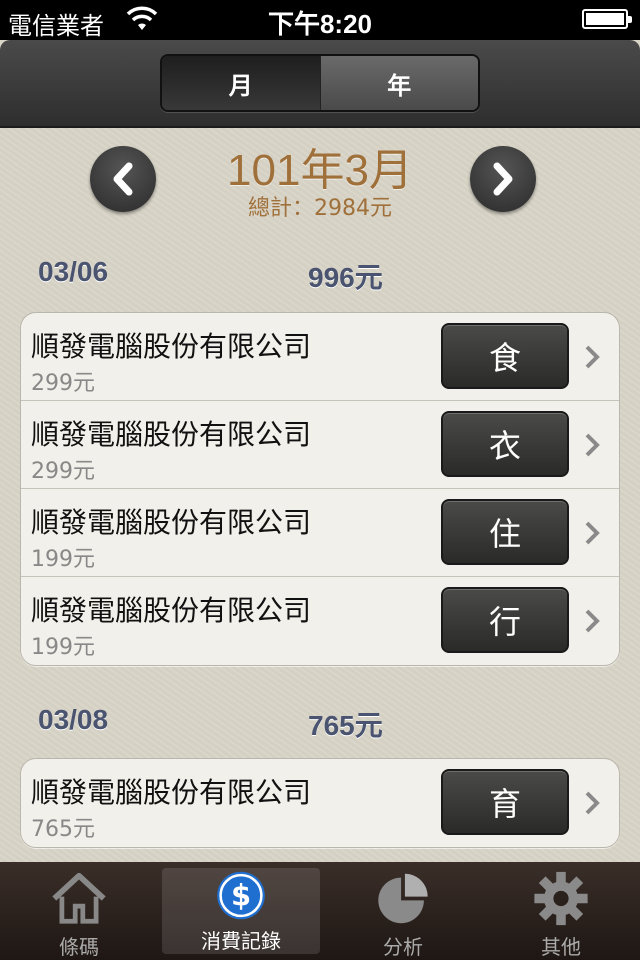 The image size is (640, 960). What do you see at coordinates (403, 947) in the screenshot?
I see `tab-label: 分析` at bounding box center [403, 947].